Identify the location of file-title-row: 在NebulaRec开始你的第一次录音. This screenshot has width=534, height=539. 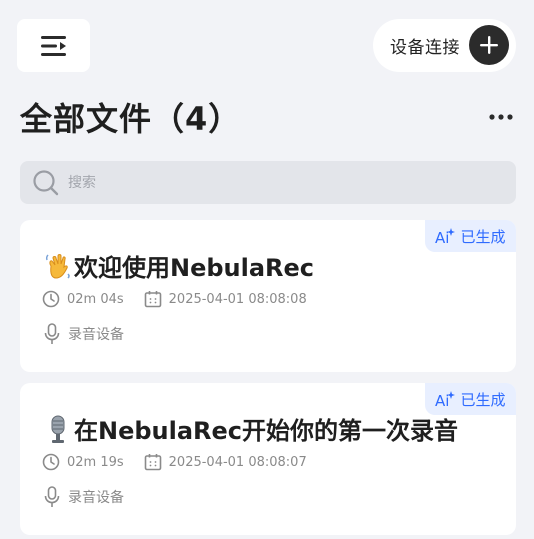
(251, 428).